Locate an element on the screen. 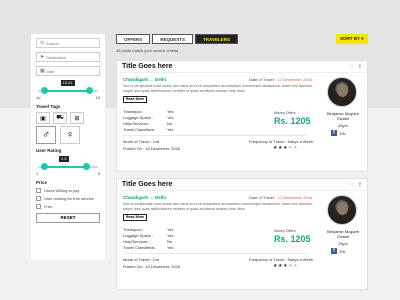  time-slider-min: 1d is located at coordinates (38, 97).